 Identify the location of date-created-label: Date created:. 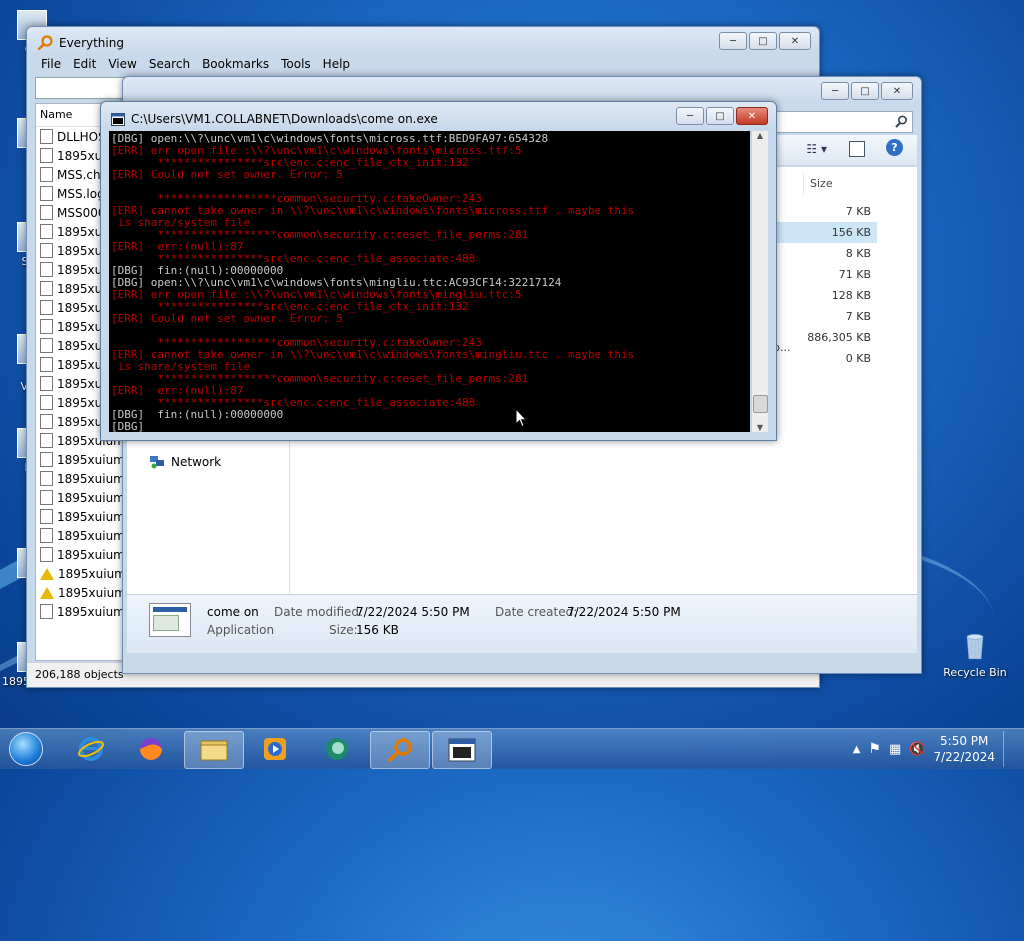
(536, 612).